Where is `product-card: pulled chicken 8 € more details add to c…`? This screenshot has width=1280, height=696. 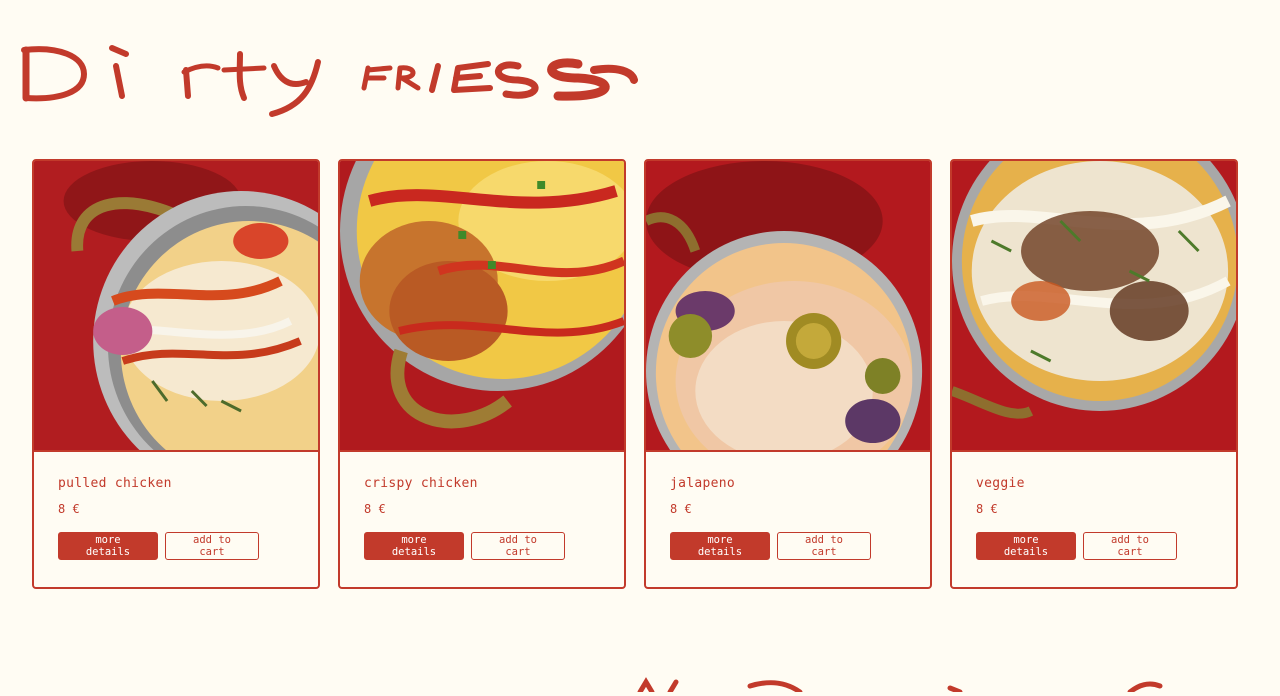
product-card: pulled chicken 8 € more details add to c… is located at coordinates (176, 374).